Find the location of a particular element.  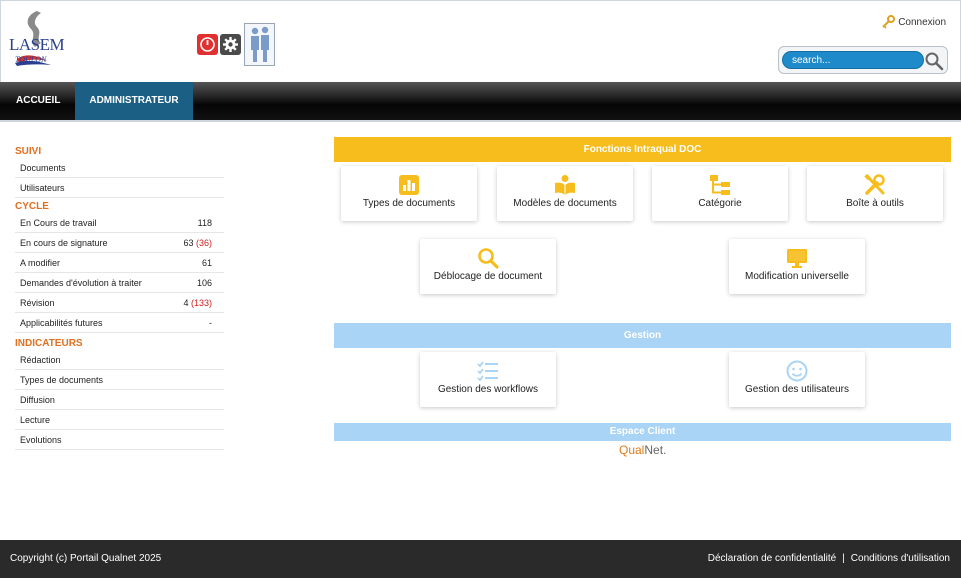

sidebar-item-count: 4 (133) is located at coordinates (197, 303).